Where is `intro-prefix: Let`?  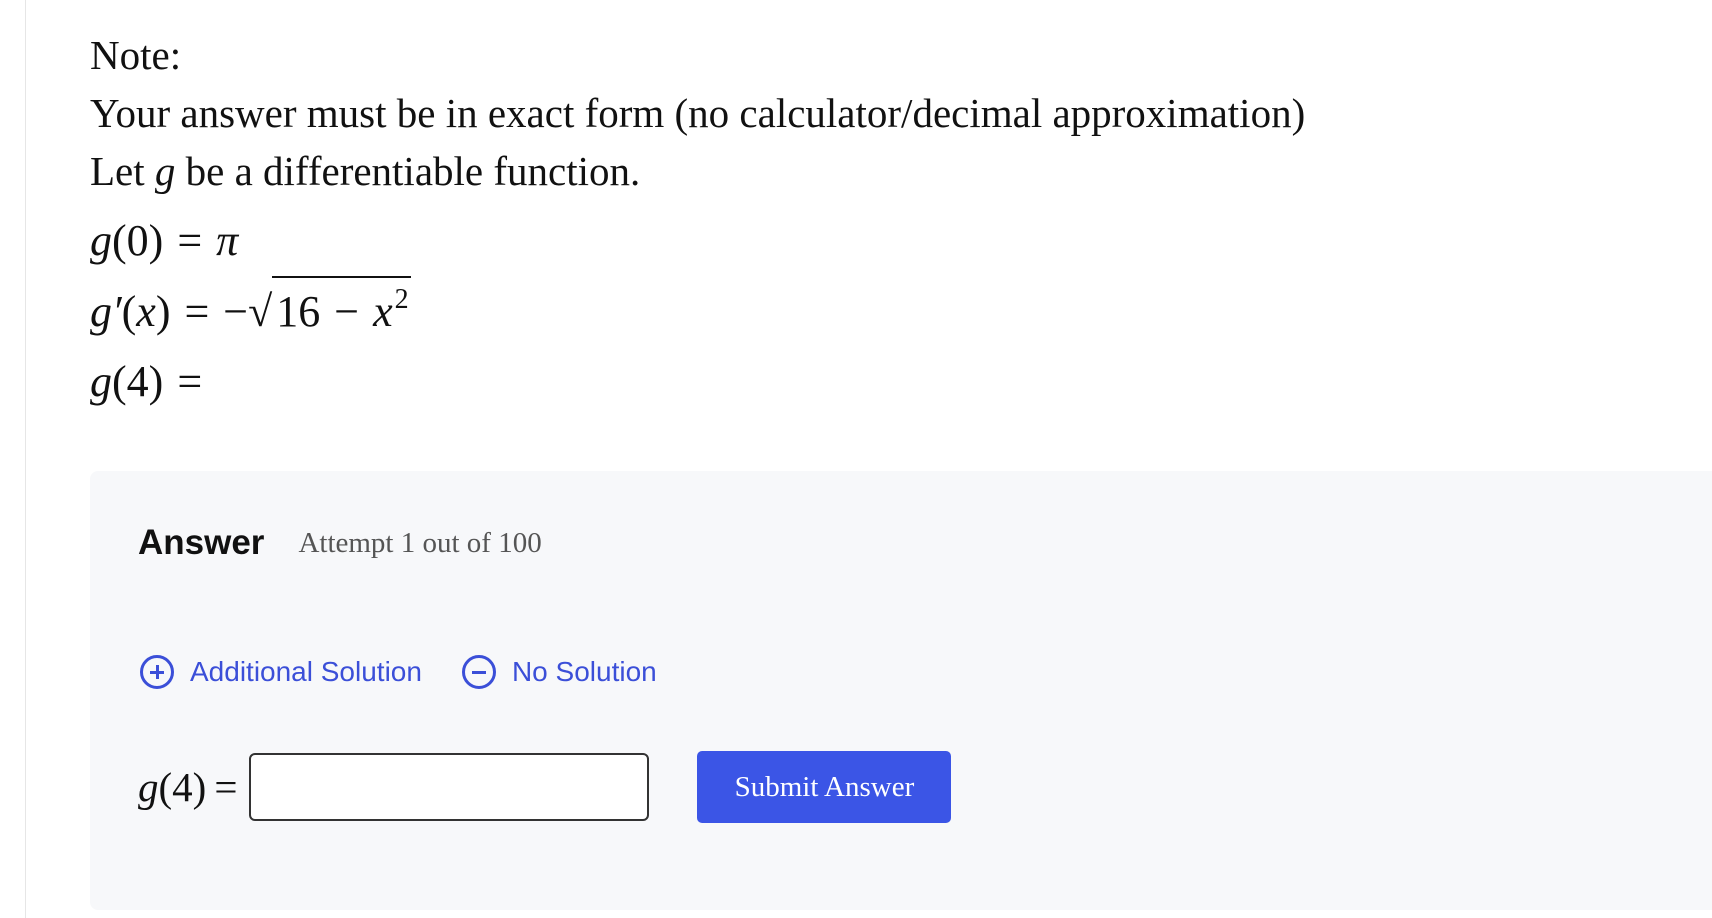 intro-prefix: Let is located at coordinates (117, 171).